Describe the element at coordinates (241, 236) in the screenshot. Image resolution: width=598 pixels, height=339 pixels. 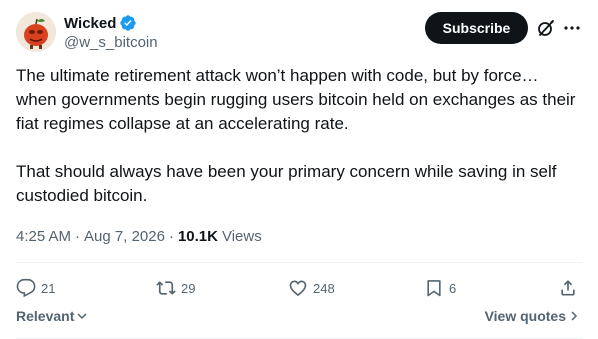
I see `views-label: Views` at that location.